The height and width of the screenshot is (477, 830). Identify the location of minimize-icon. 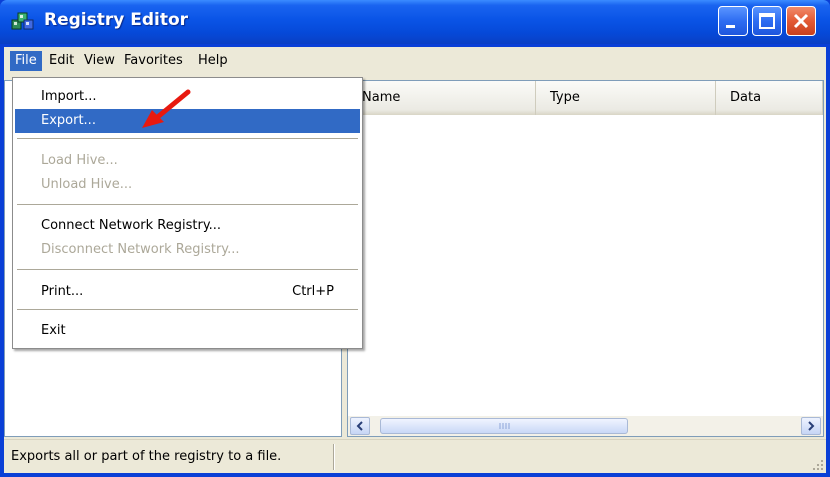
(730, 26).